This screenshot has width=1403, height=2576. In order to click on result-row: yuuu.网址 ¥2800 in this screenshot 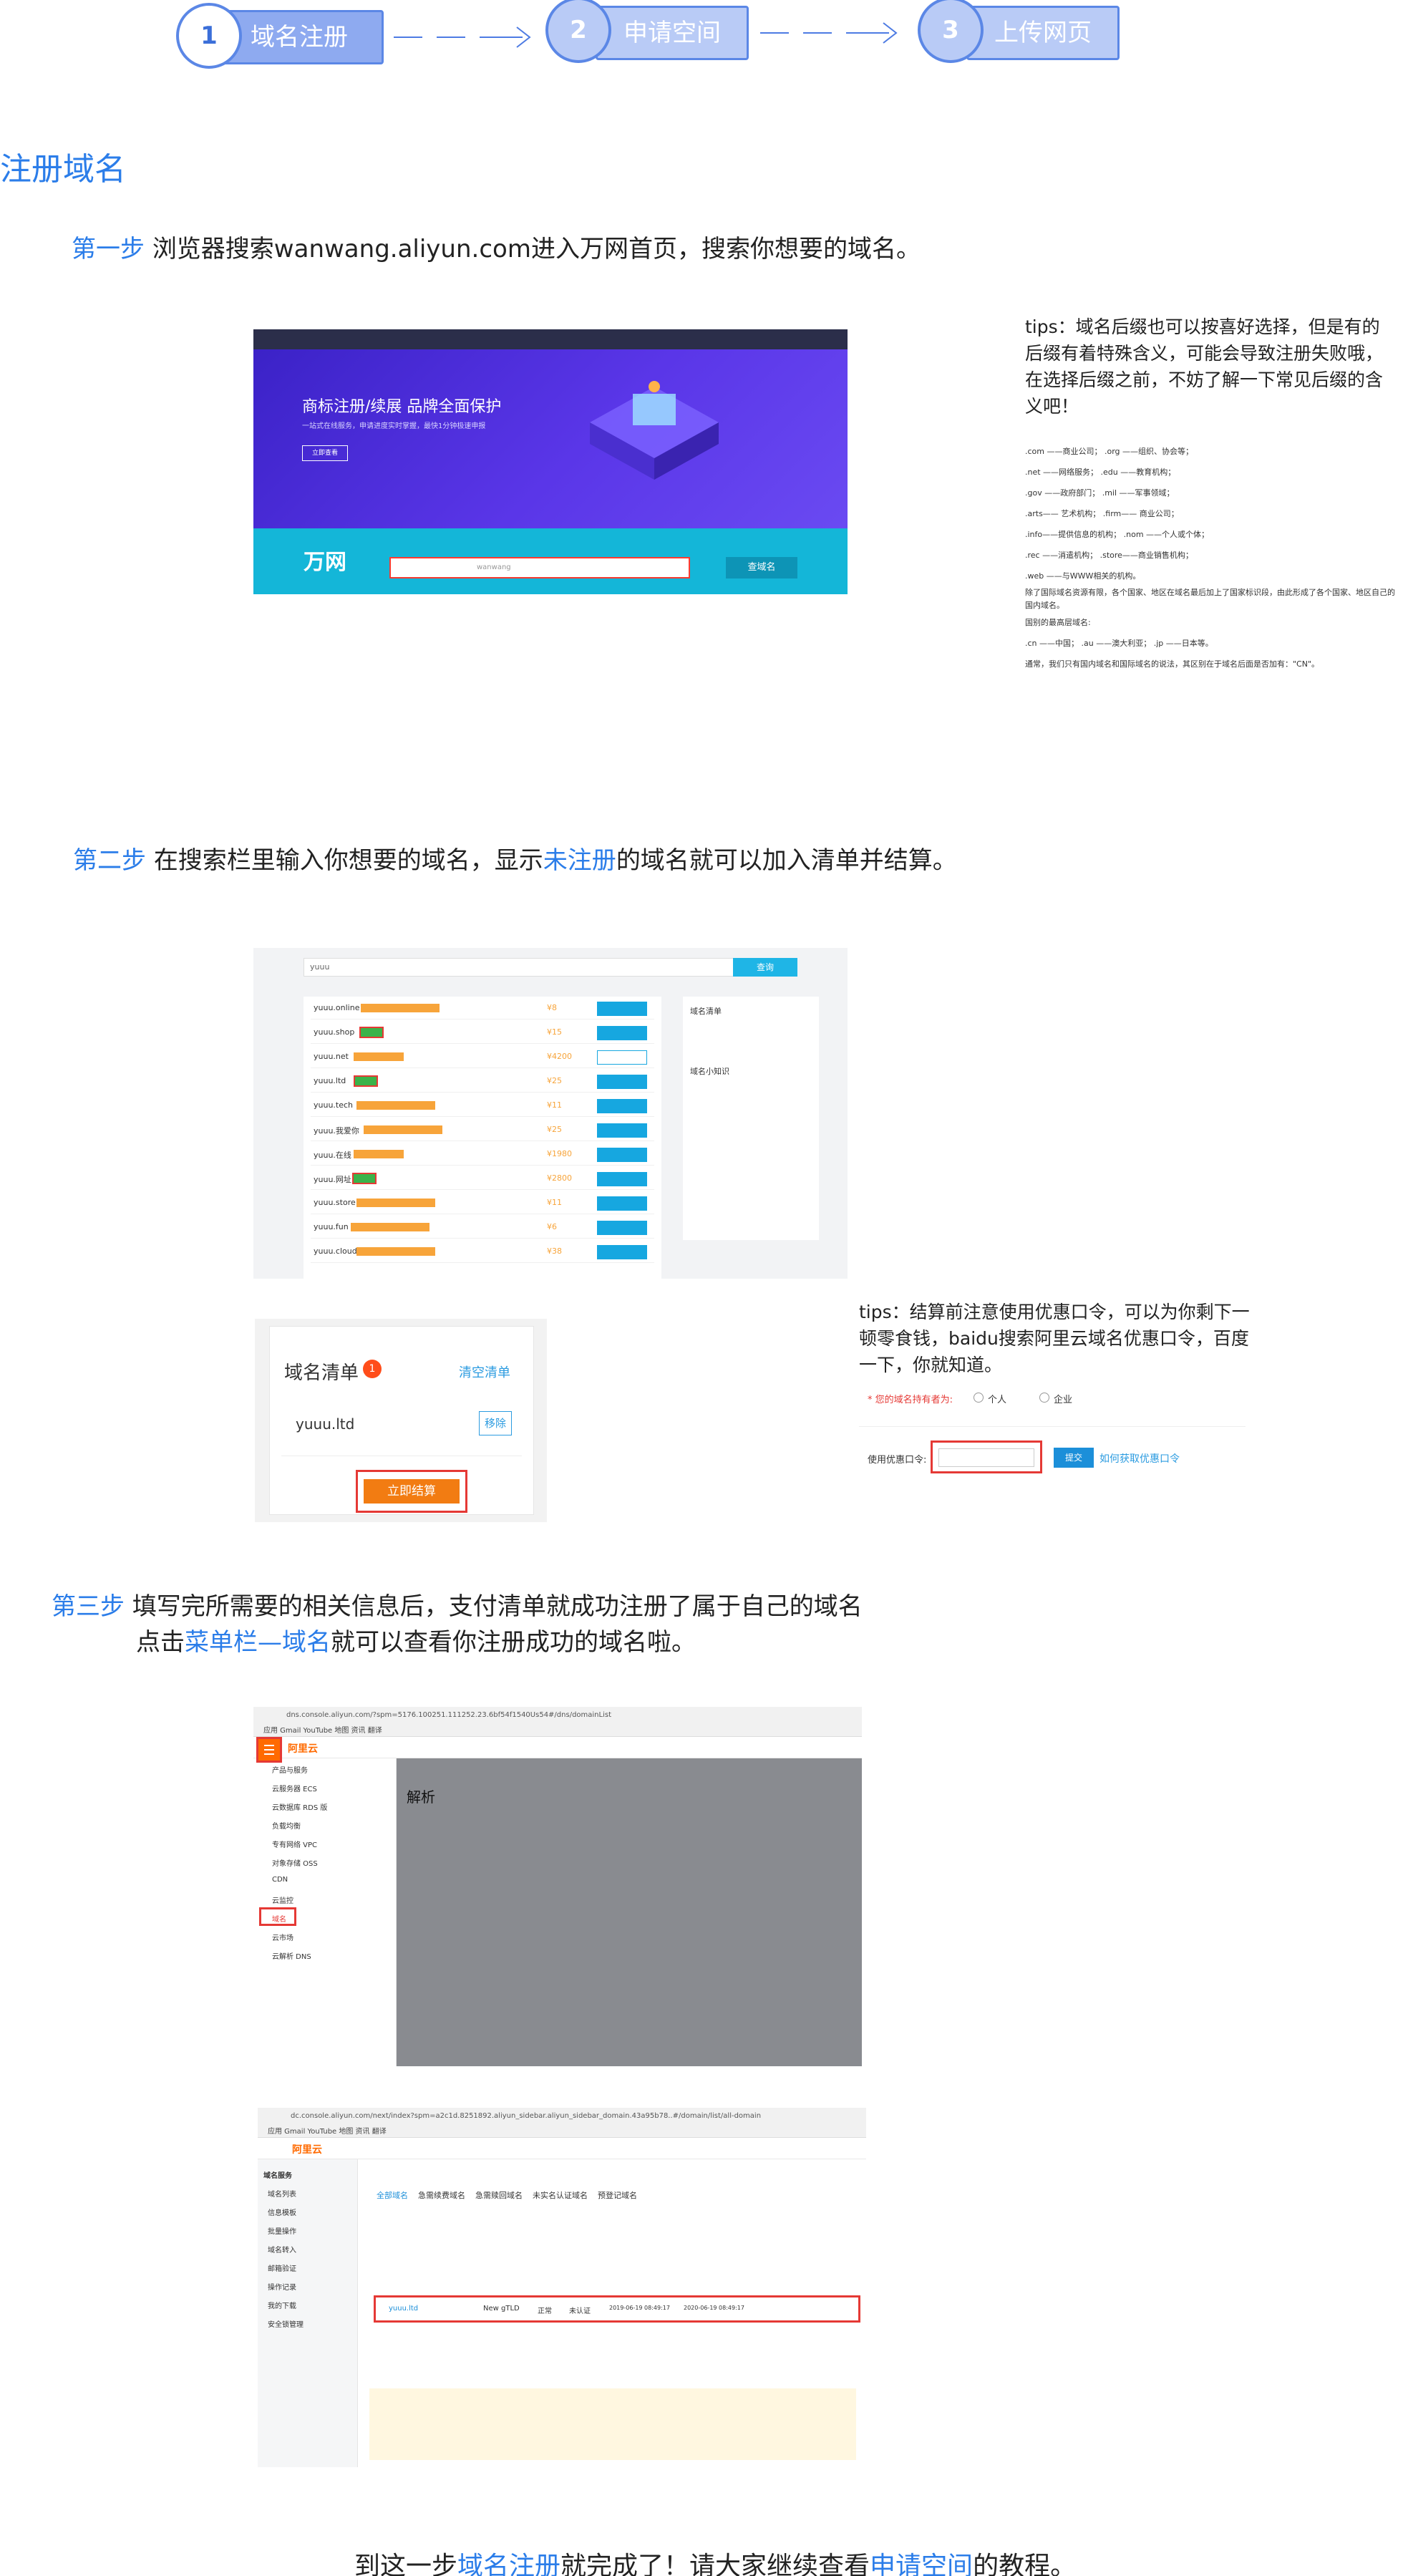, I will do `click(482, 1179)`.